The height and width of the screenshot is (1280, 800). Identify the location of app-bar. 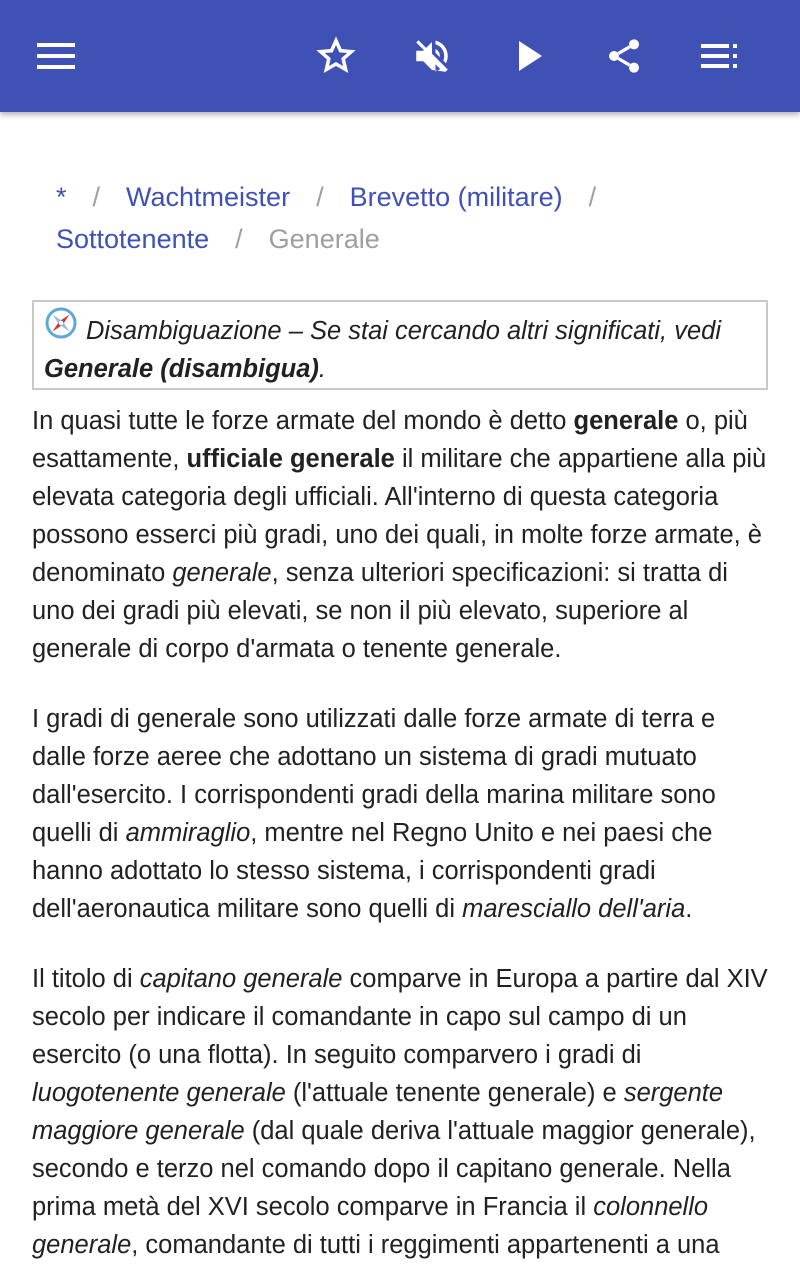
(400, 56).